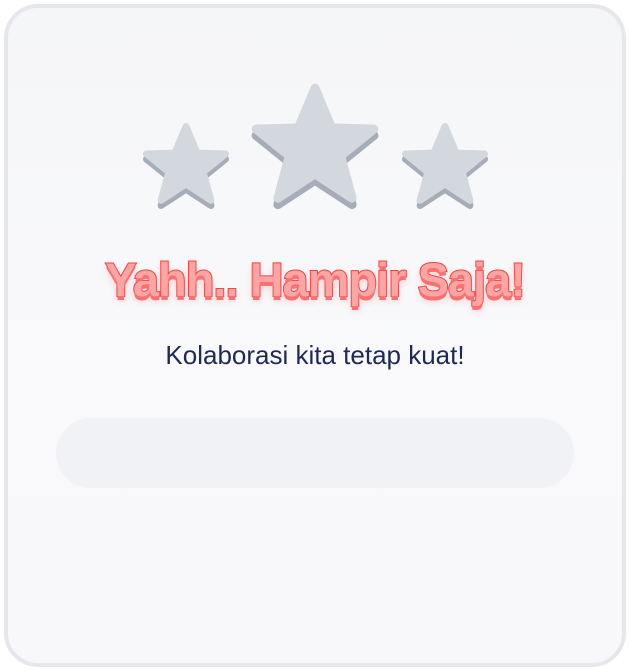 This screenshot has height=671, width=630. I want to click on star-center-icon, so click(315, 146).